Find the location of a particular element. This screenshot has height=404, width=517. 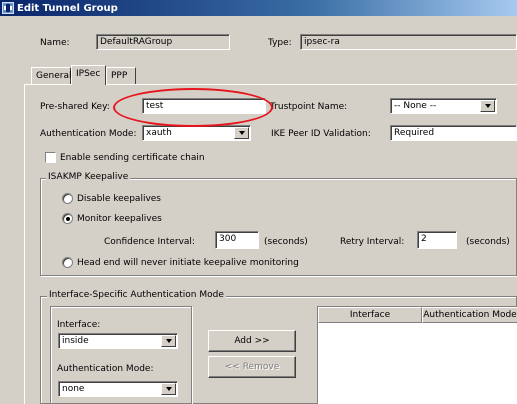

retry-interval-label: Retry Interval: is located at coordinates (372, 242).